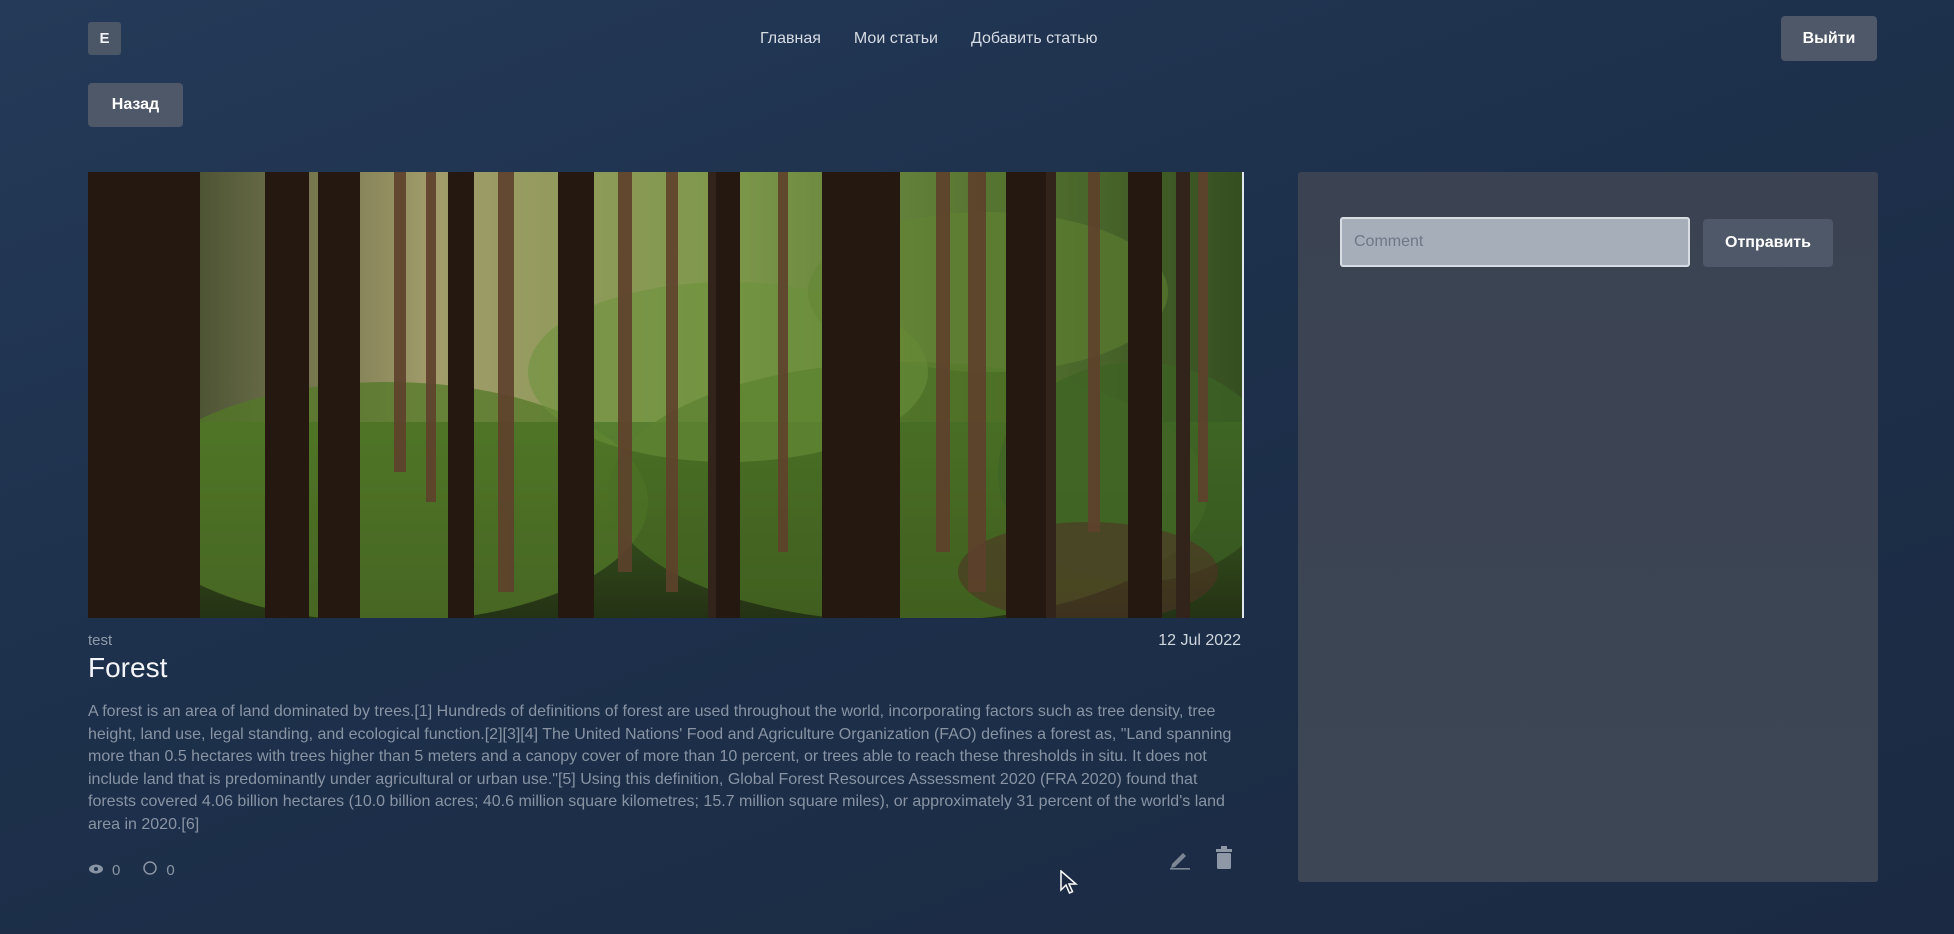 This screenshot has height=934, width=1954. What do you see at coordinates (1069, 885) in the screenshot?
I see `mouse-cursor-icon` at bounding box center [1069, 885].